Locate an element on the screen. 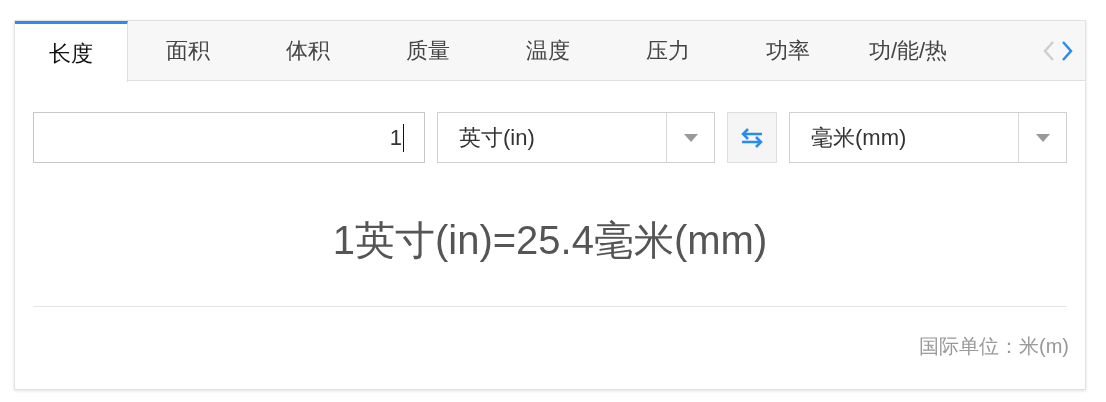 The height and width of the screenshot is (402, 1106). tab: 体积 is located at coordinates (308, 50).